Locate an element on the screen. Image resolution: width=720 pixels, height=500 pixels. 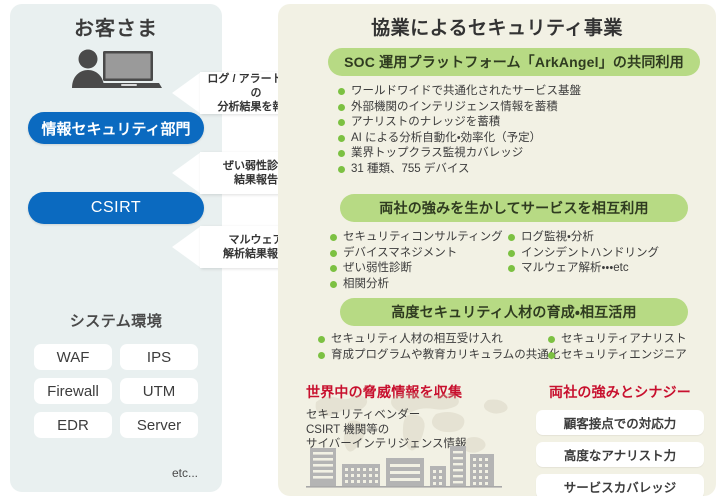
list-item: セキュリティアナリスト is located at coordinates (617, 339).